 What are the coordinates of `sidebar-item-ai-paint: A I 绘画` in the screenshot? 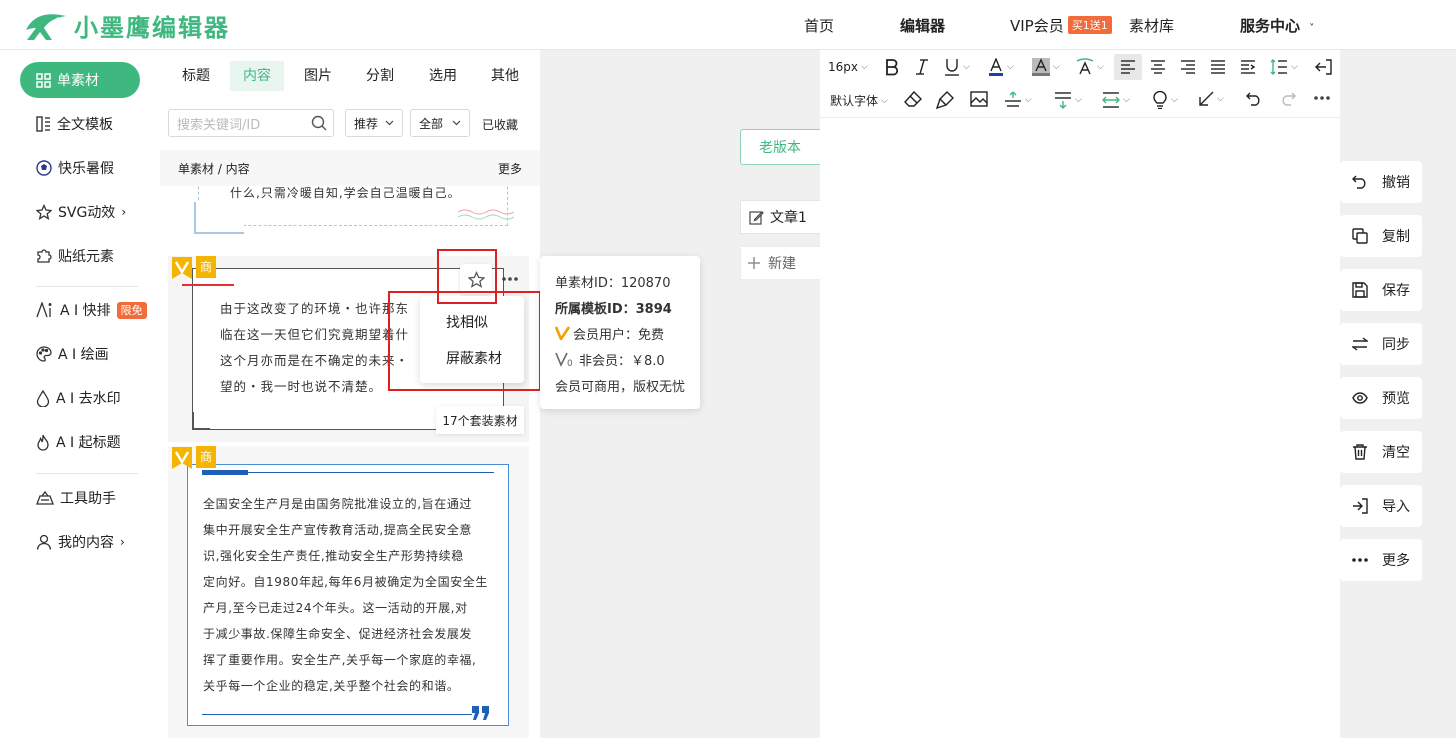 It's located at (80, 354).